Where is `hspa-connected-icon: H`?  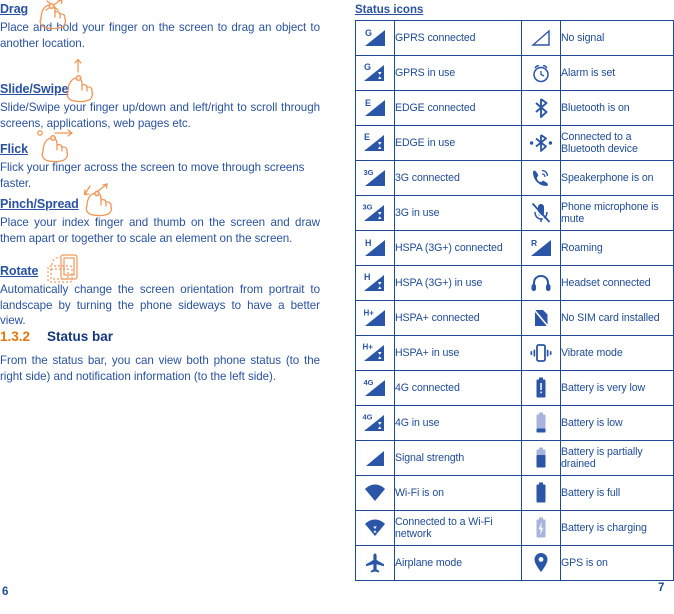 hspa-connected-icon: H is located at coordinates (375, 248).